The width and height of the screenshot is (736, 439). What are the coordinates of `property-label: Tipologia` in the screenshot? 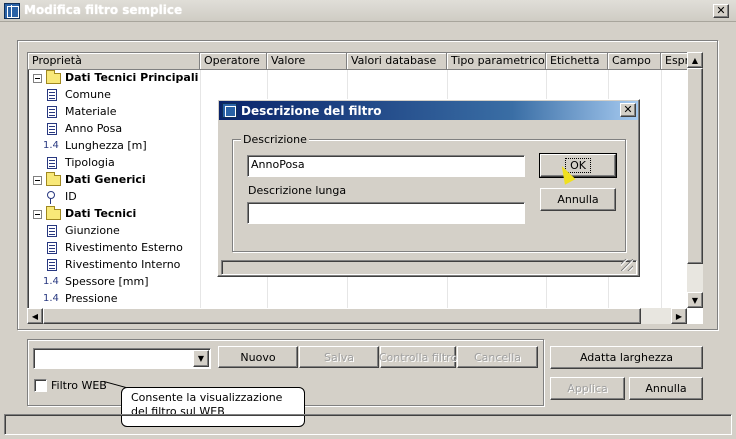 It's located at (90, 162).